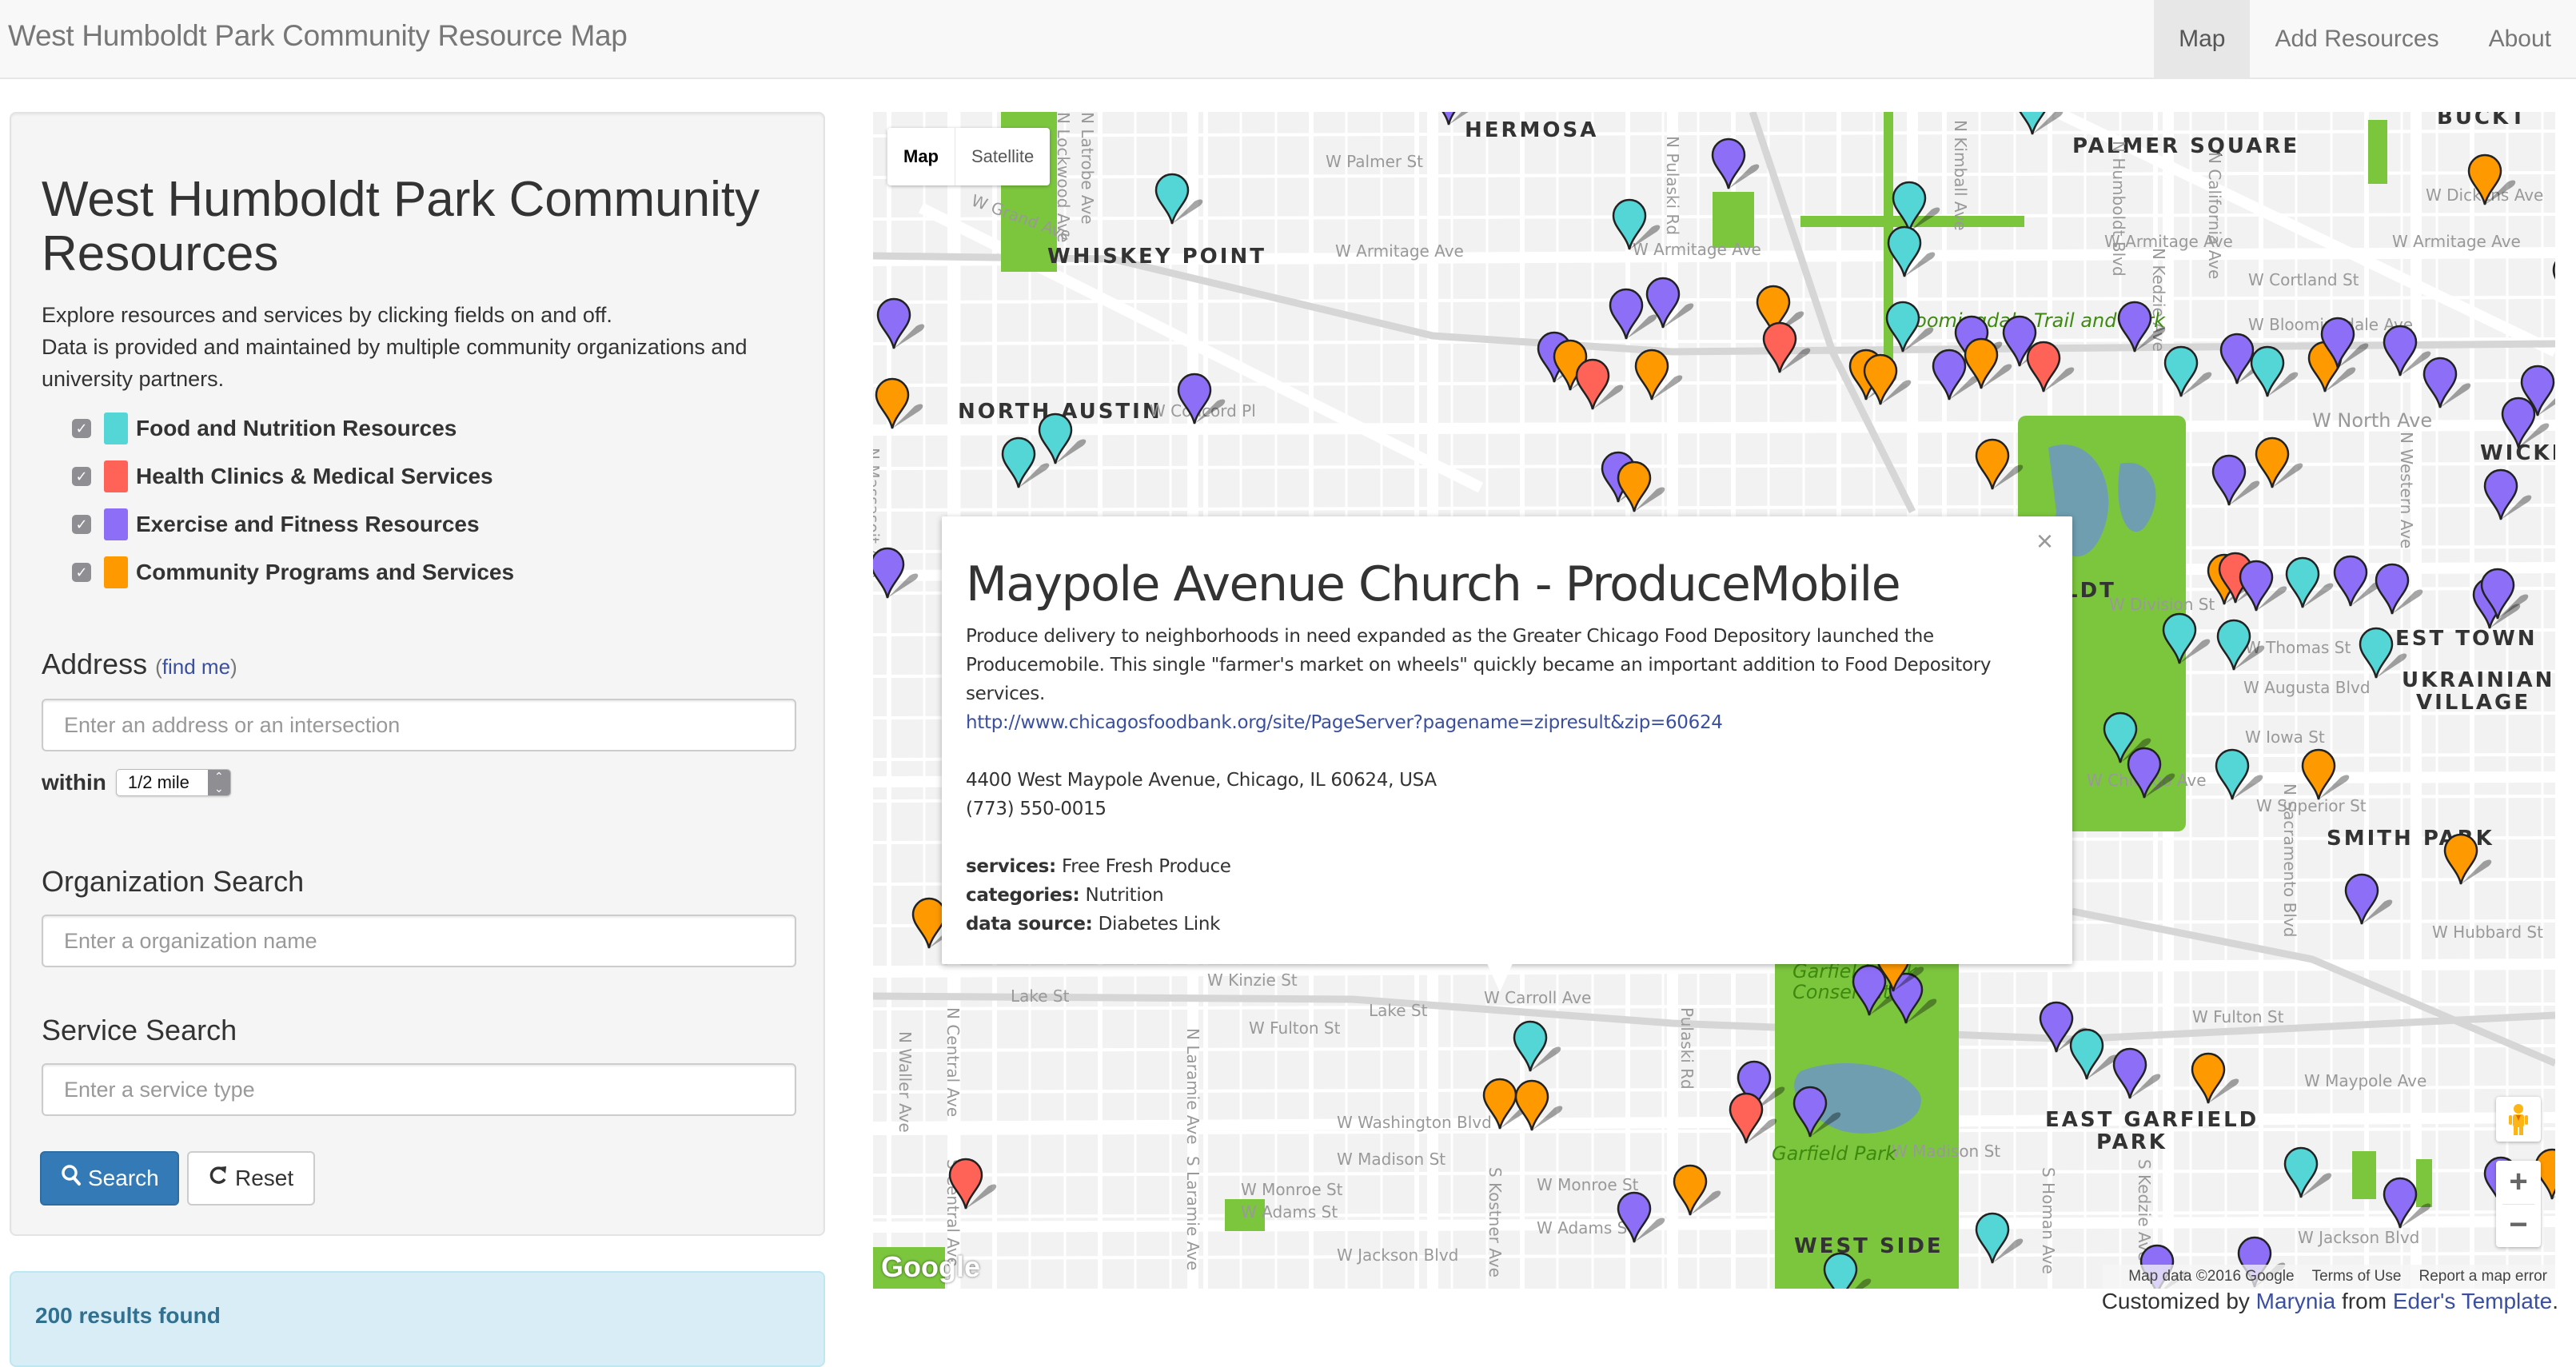  What do you see at coordinates (2520, 39) in the screenshot?
I see `nav-item-about: About` at bounding box center [2520, 39].